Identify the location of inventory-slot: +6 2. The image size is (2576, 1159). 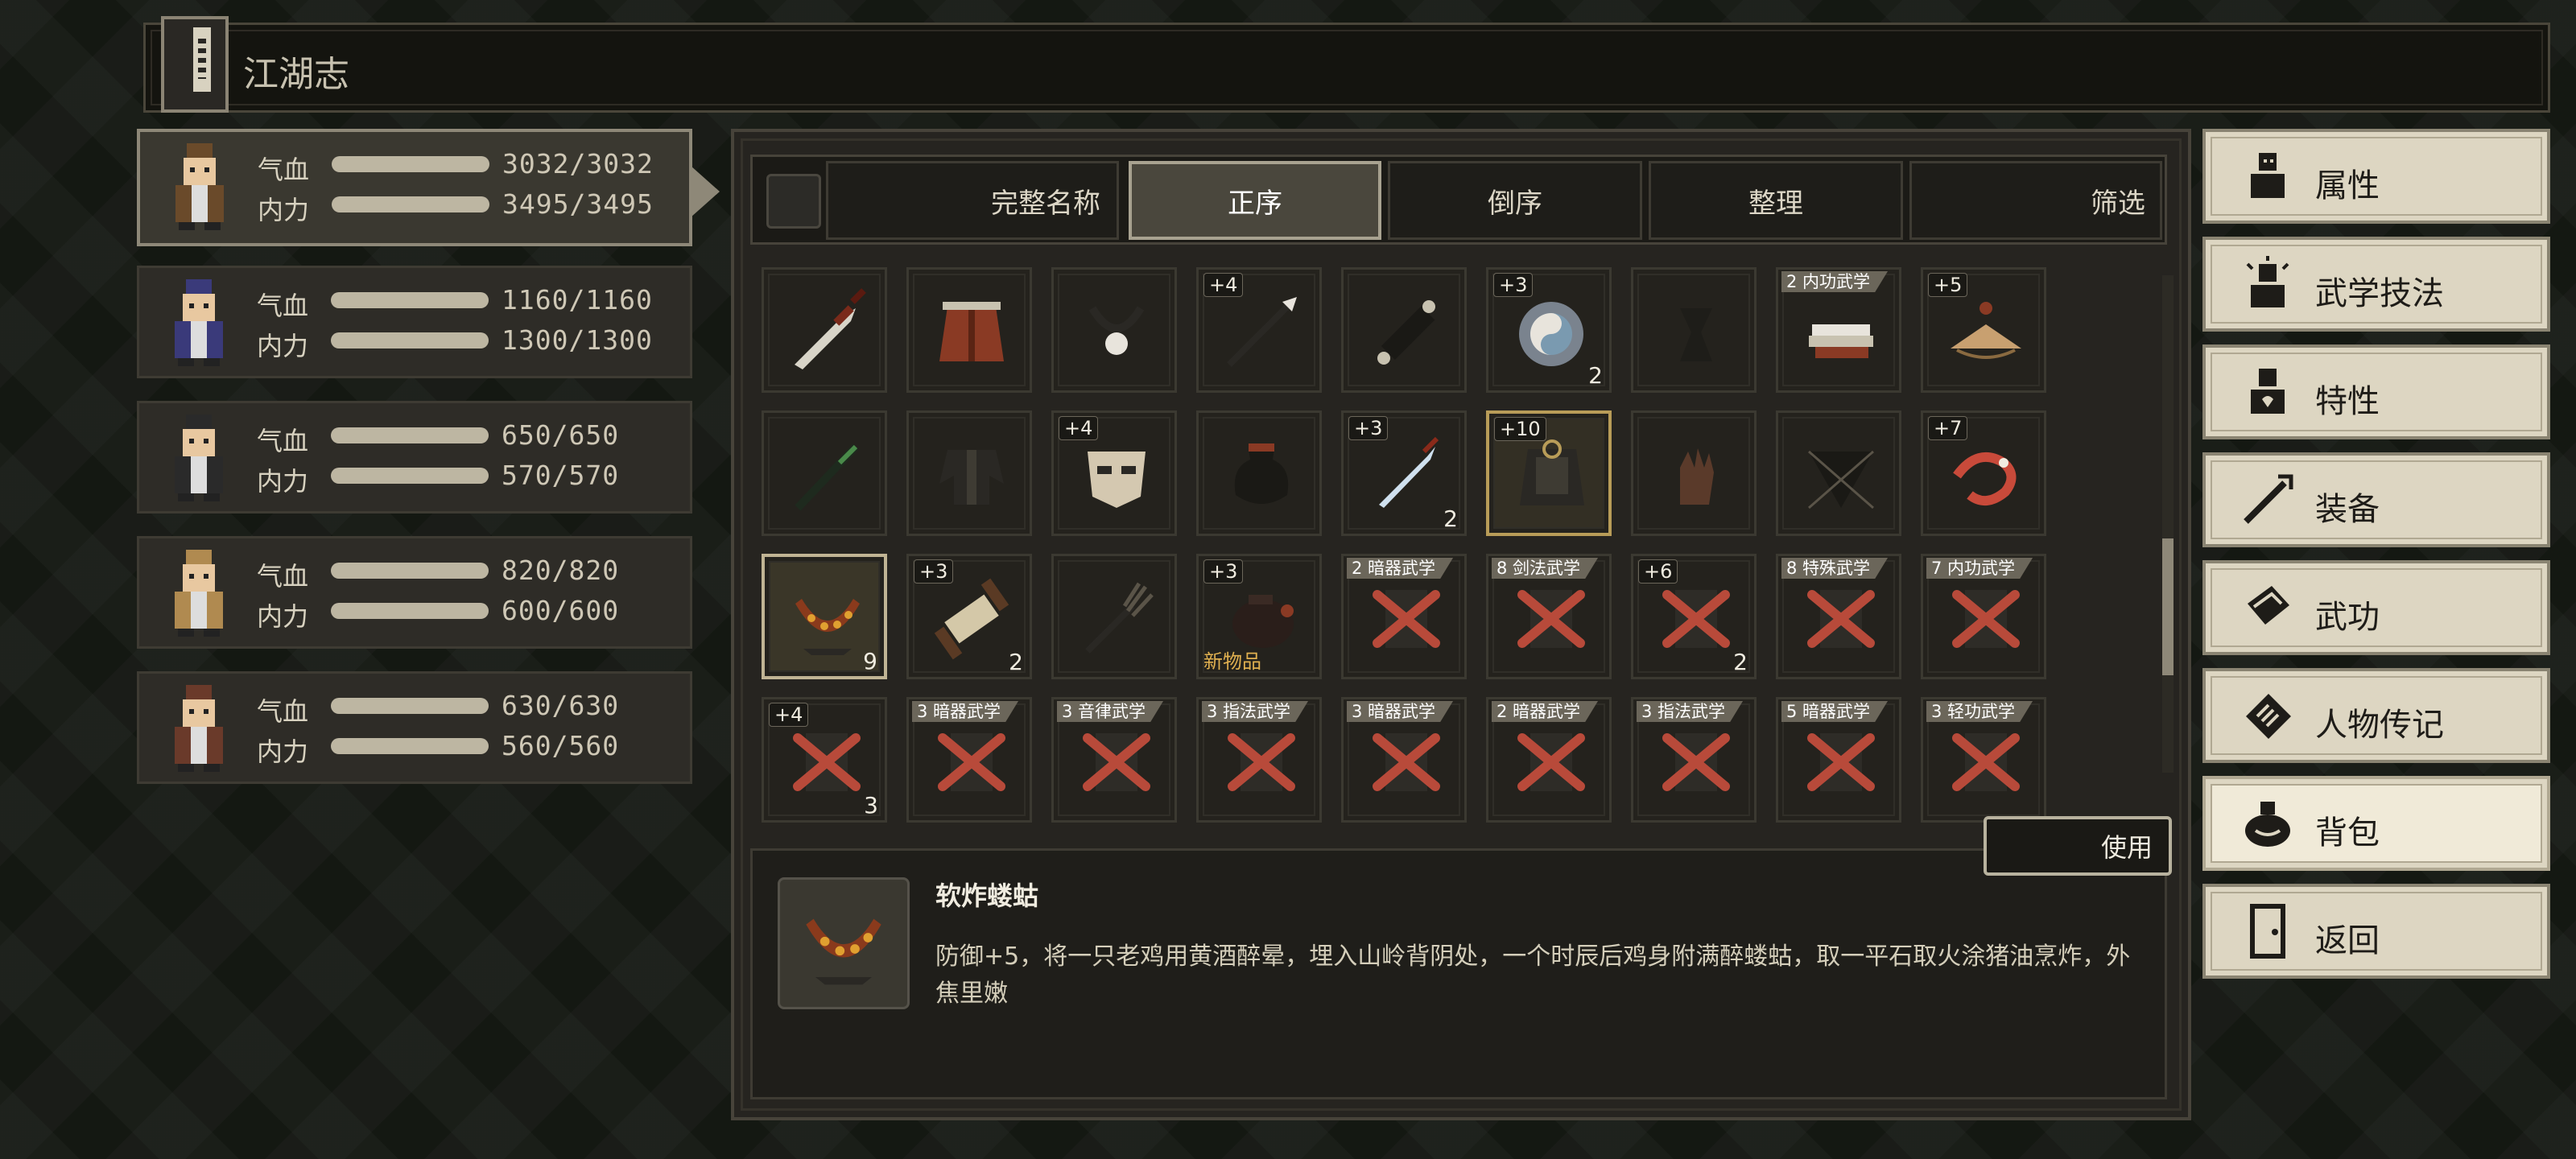
(1694, 616).